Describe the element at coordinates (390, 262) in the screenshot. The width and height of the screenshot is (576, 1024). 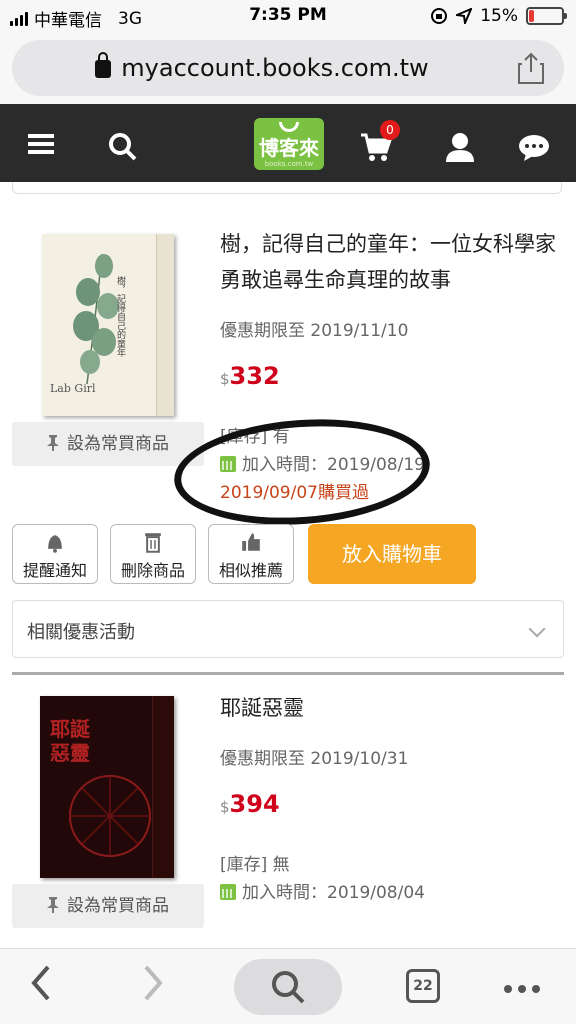
I see `product-title: 樹，記得自己的童年：一位女科學家勇敢追尋生命真理的故事` at that location.